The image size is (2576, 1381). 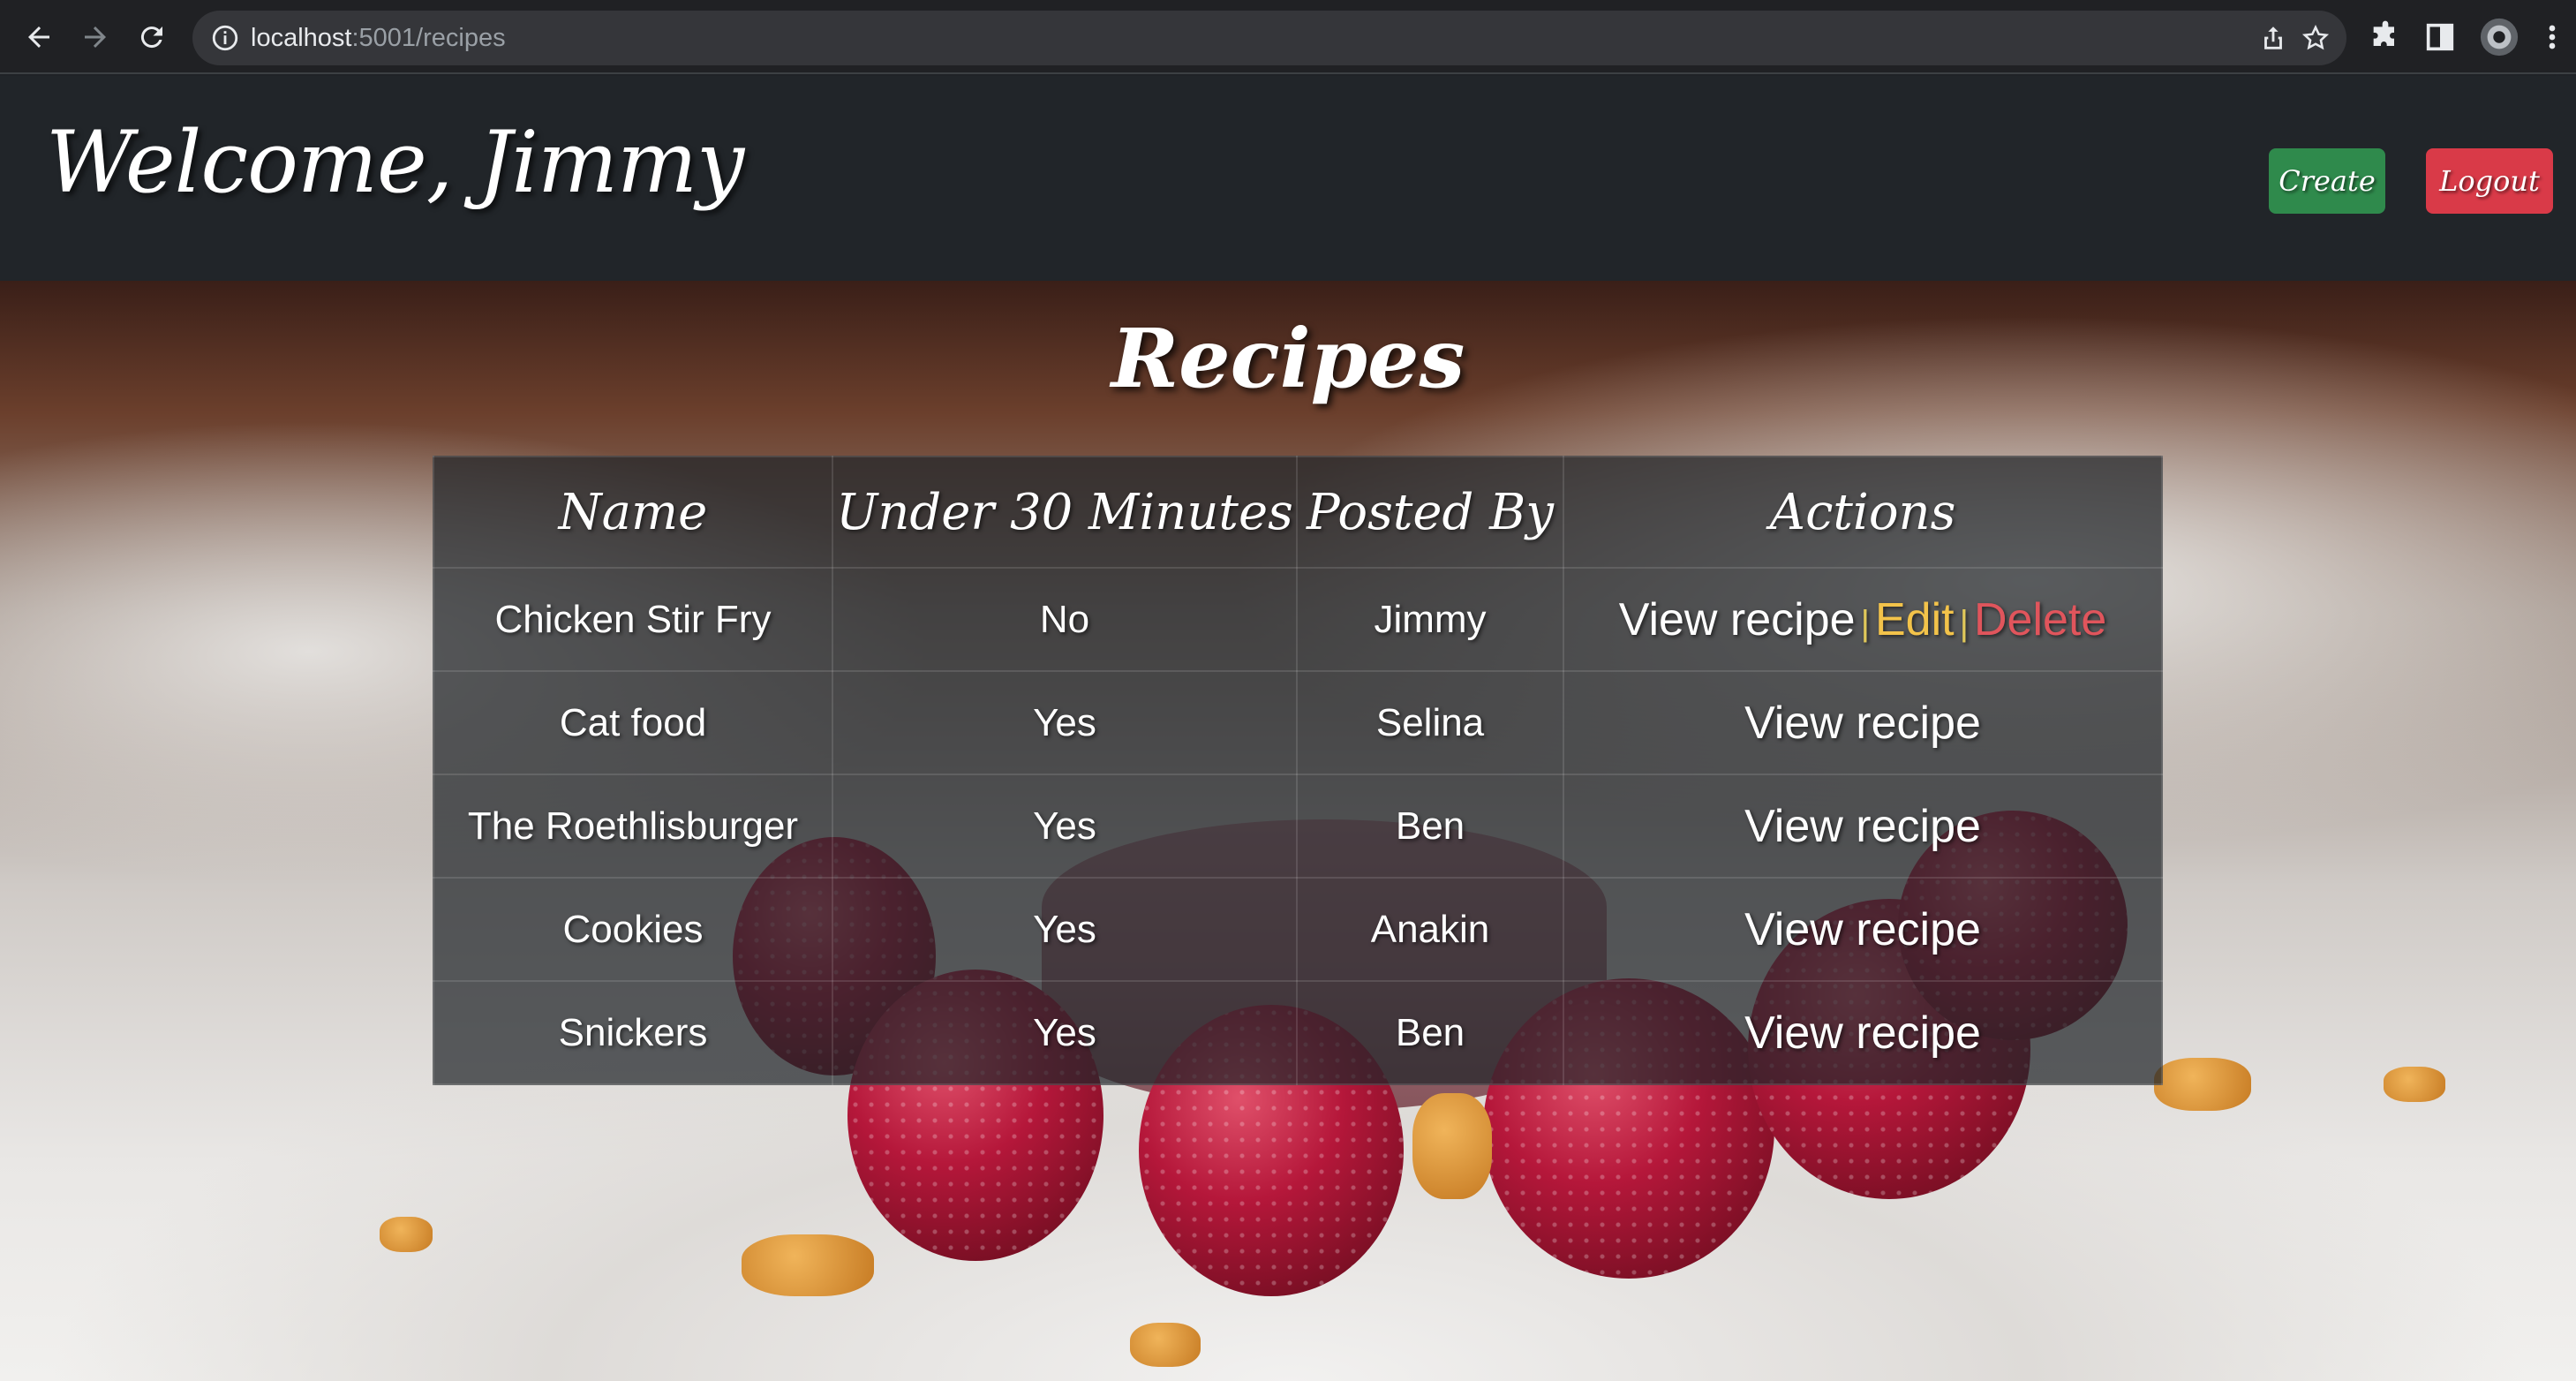 What do you see at coordinates (633, 826) in the screenshot?
I see `recipe-name: The Roethlisburger` at bounding box center [633, 826].